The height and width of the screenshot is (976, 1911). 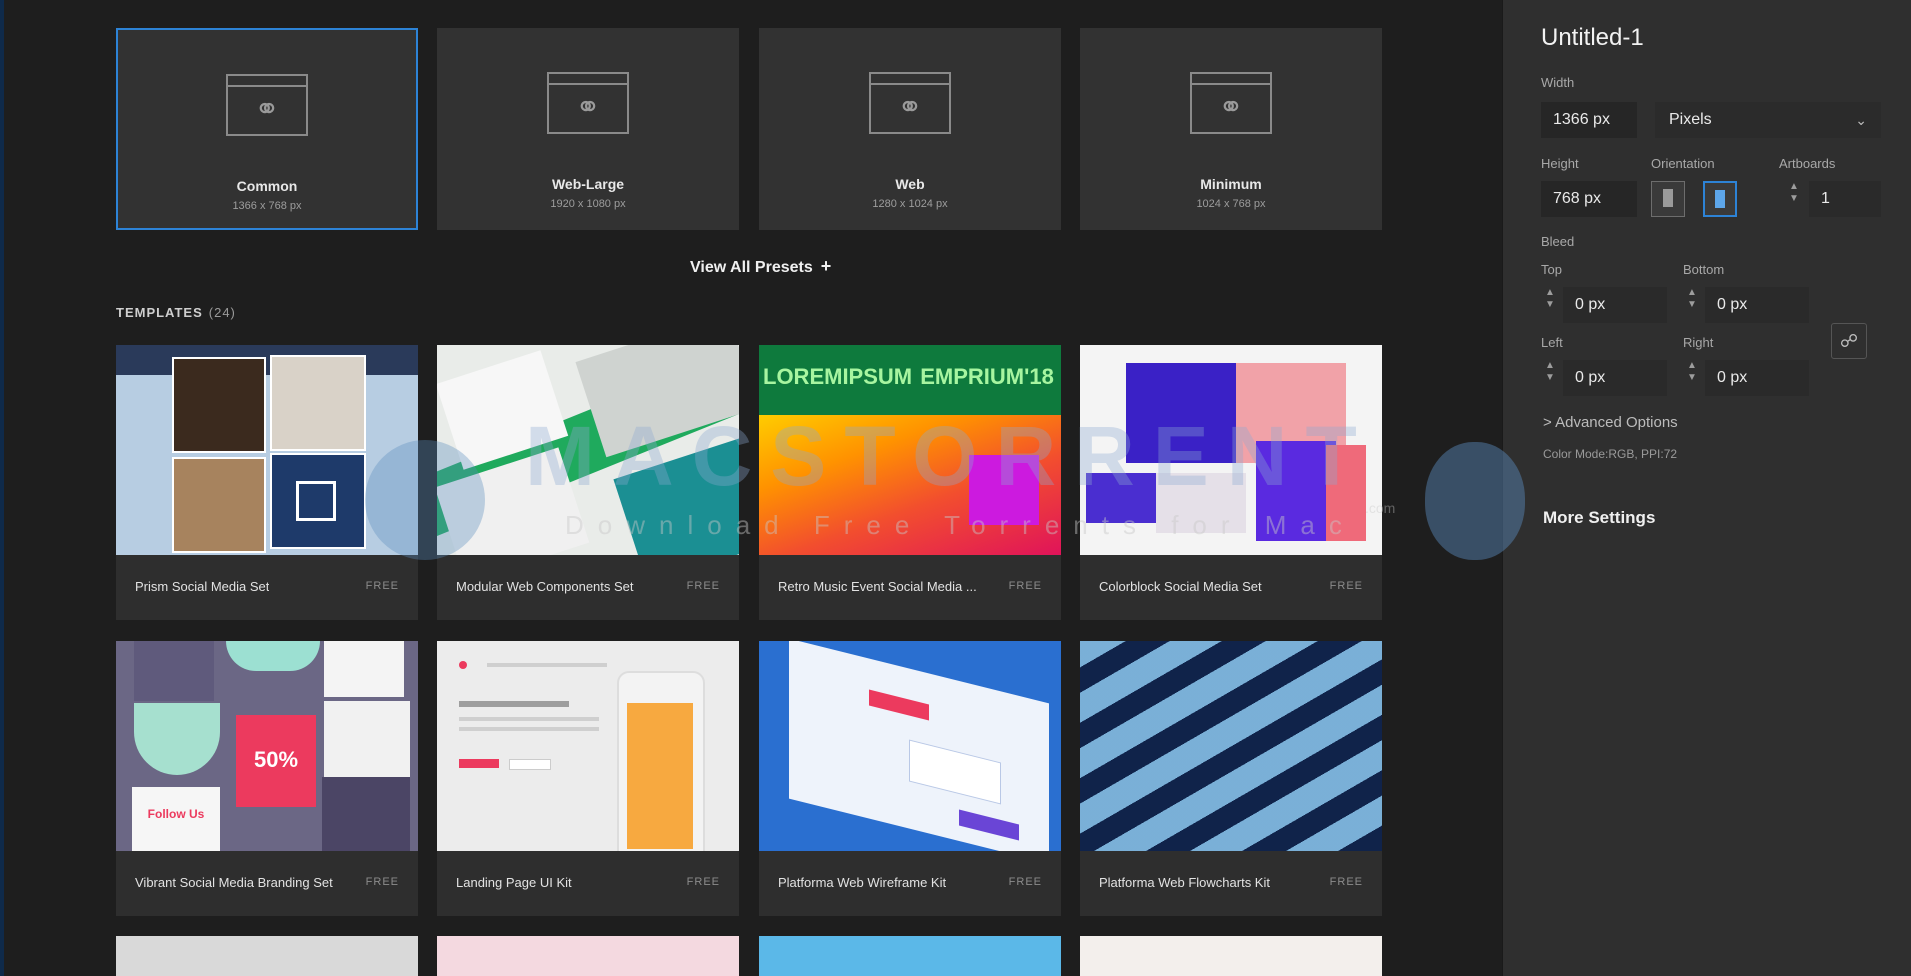 What do you see at coordinates (1551, 269) in the screenshot?
I see `top-label: Top` at bounding box center [1551, 269].